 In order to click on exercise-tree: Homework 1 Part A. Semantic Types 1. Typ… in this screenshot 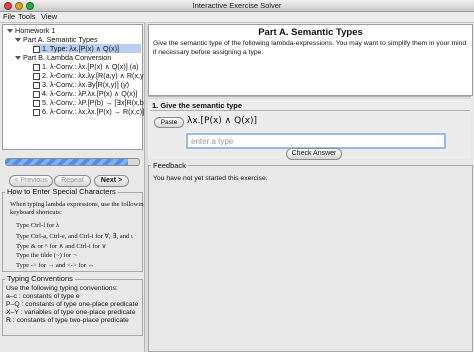, I will do `click(75, 87)`.